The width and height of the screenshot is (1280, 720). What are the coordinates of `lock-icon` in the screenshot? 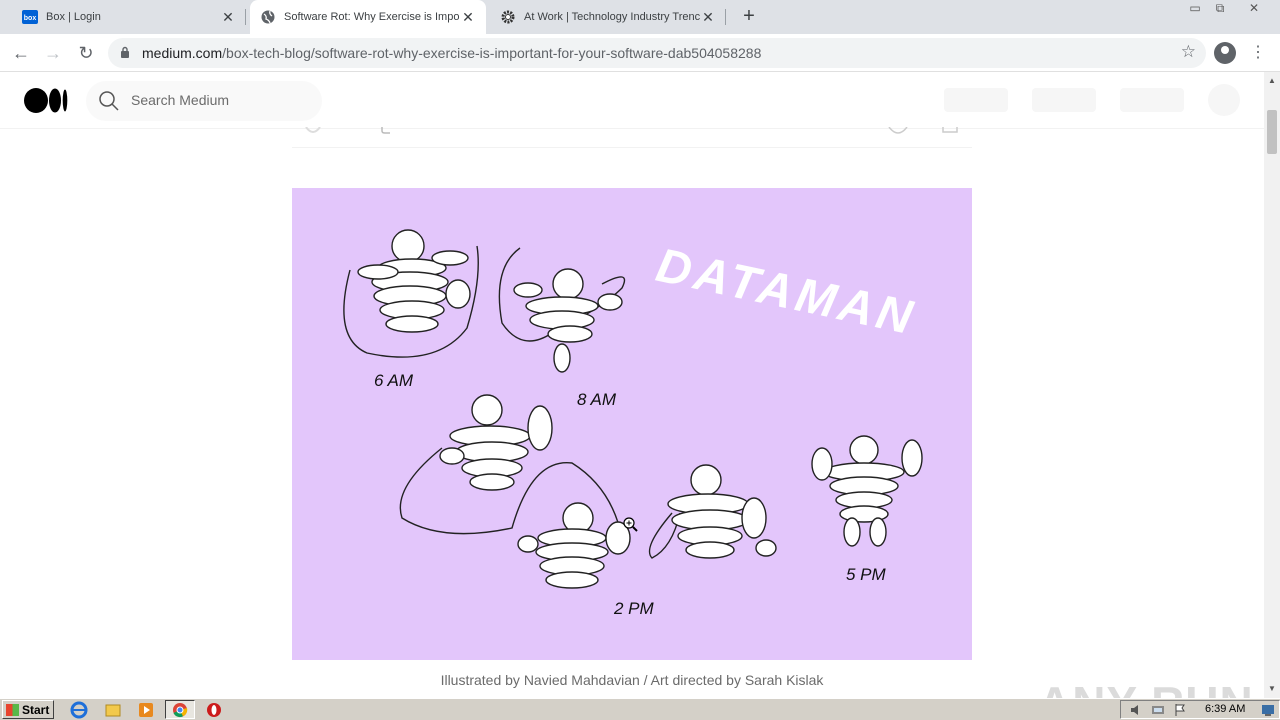 It's located at (125, 52).